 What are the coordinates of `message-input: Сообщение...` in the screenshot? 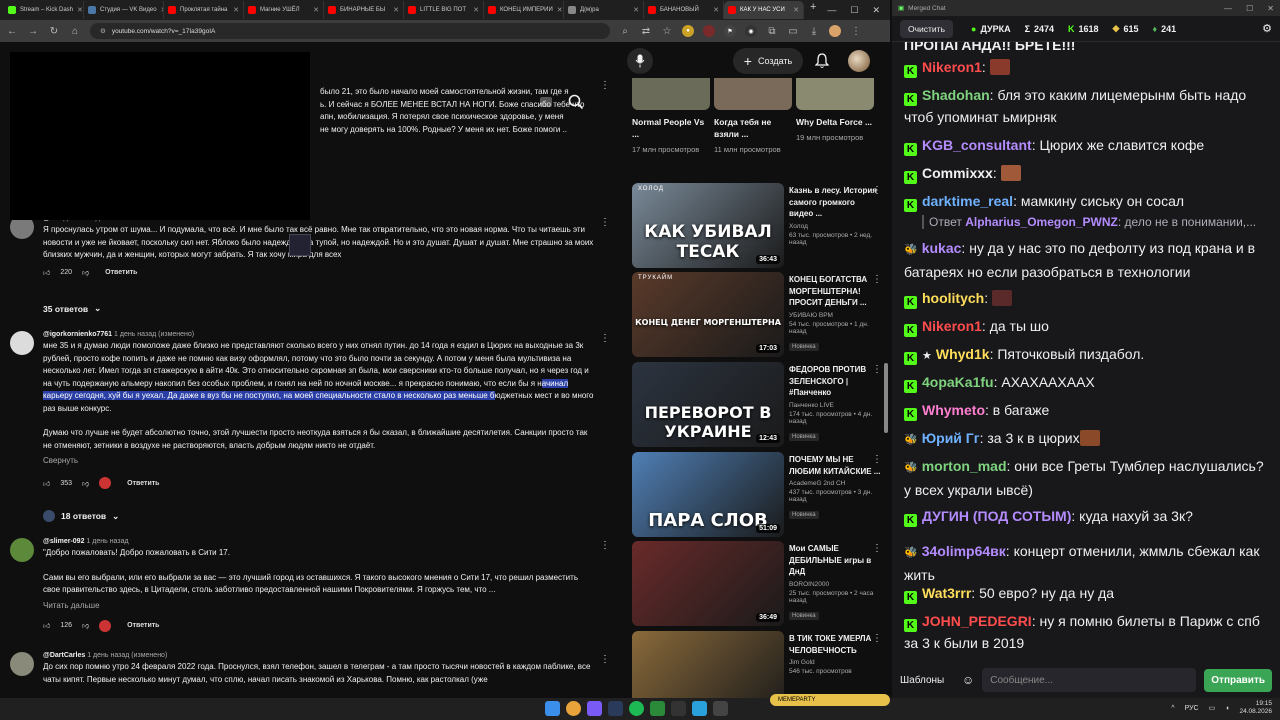 It's located at (1089, 680).